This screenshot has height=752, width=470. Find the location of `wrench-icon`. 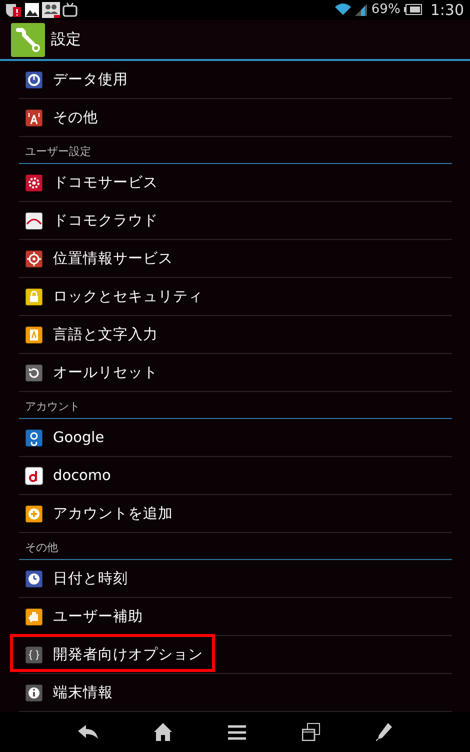

wrench-icon is located at coordinates (28, 39).